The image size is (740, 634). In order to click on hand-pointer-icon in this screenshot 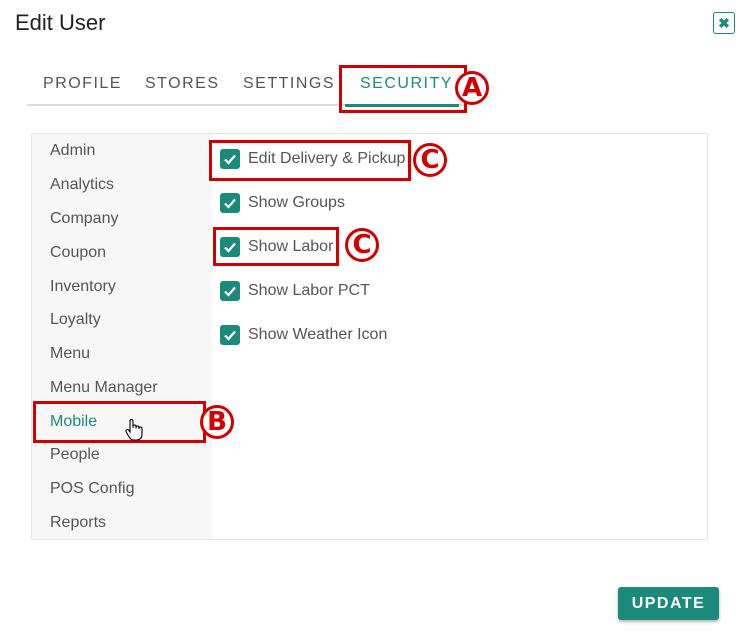, I will do `click(134, 432)`.